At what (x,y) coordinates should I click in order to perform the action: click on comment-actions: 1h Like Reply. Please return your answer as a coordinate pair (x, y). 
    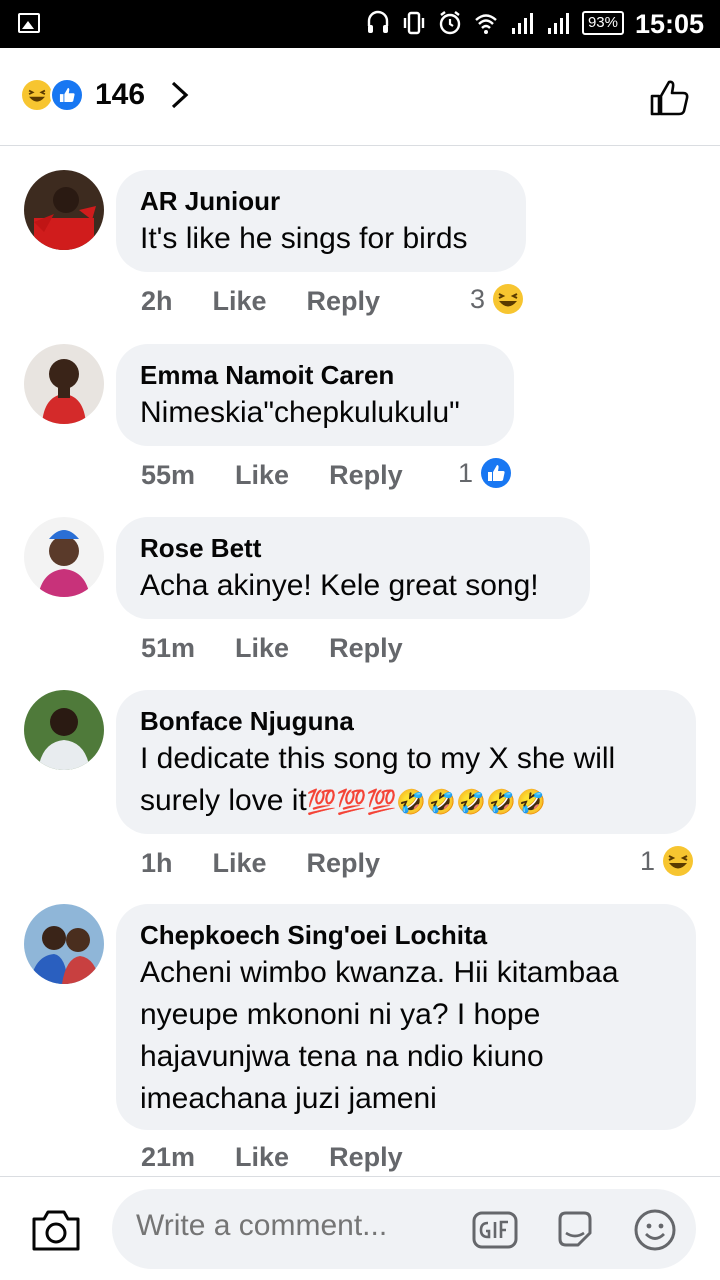
    Looking at the image, I should click on (260, 863).